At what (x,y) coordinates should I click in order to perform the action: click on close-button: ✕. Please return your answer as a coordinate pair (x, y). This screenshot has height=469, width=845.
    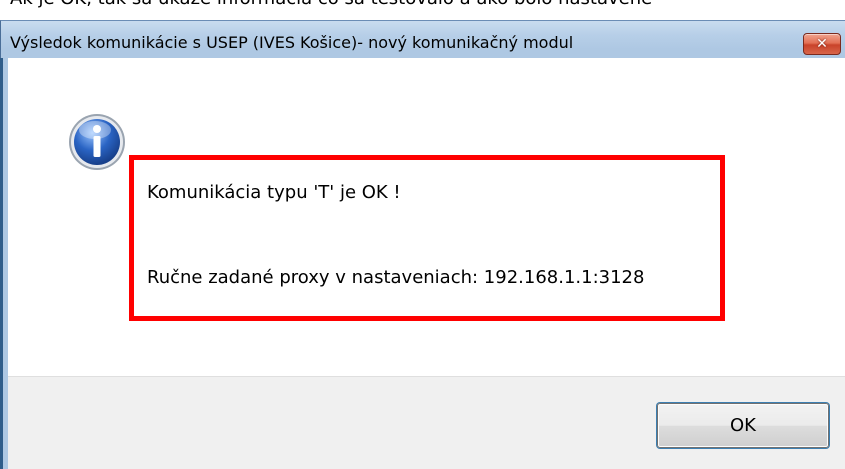
    Looking at the image, I should click on (822, 44).